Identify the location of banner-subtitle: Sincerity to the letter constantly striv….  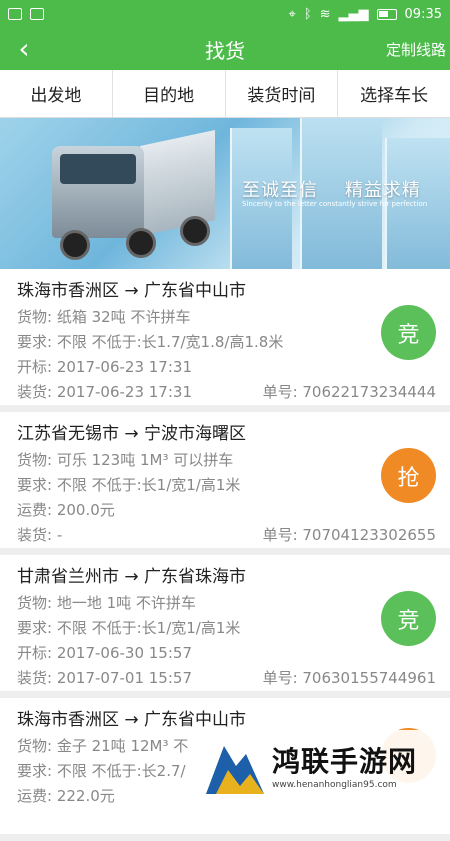
(335, 204).